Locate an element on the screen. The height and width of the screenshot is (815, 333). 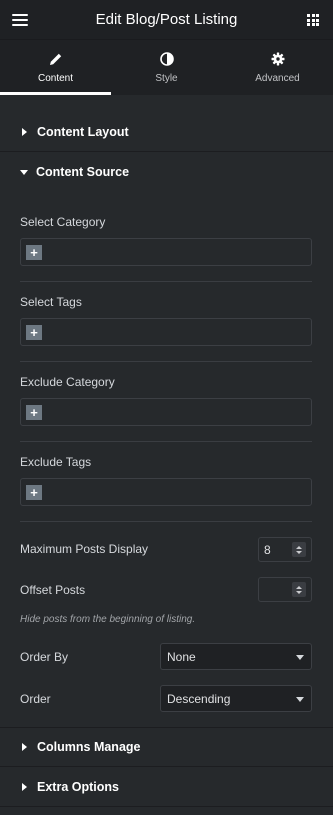
max-posts-input: 8 is located at coordinates (285, 549).